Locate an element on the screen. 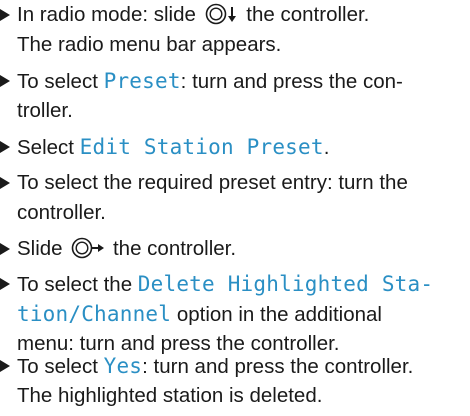  delete-highlighted-keyword-part2: tion/Channel is located at coordinates (94, 314).